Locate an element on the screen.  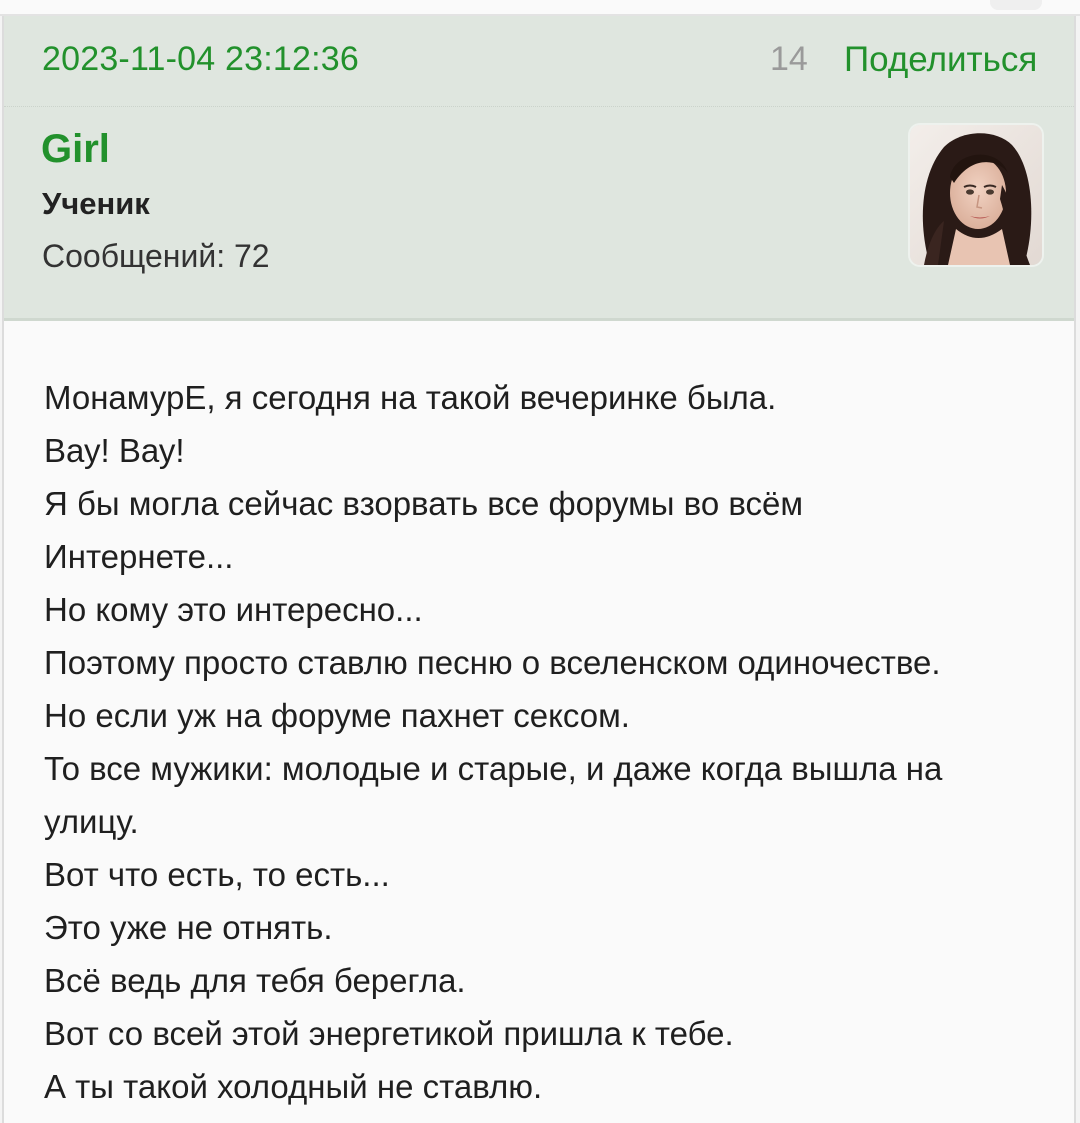
avatar-portrait is located at coordinates (976, 195).